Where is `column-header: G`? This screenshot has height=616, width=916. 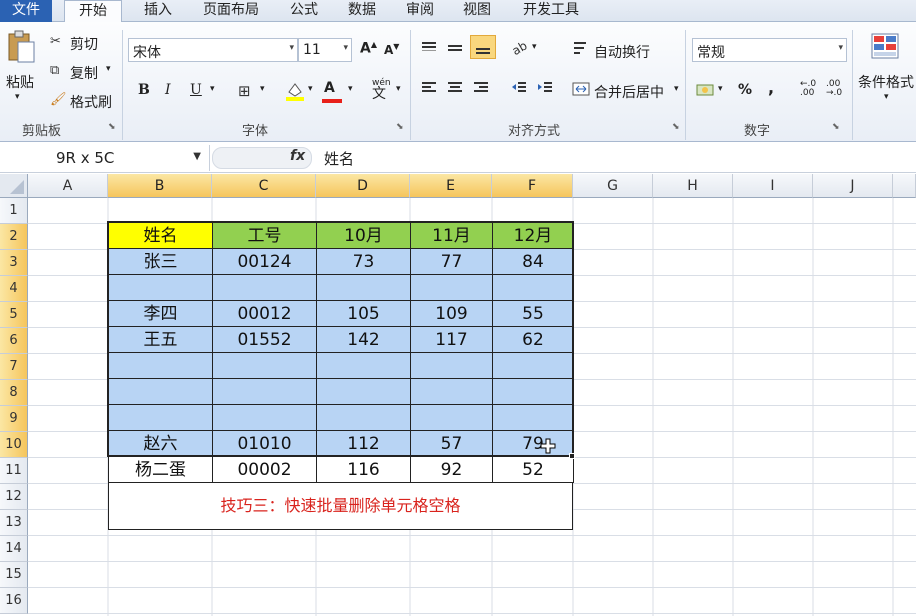
column-header: G is located at coordinates (613, 186).